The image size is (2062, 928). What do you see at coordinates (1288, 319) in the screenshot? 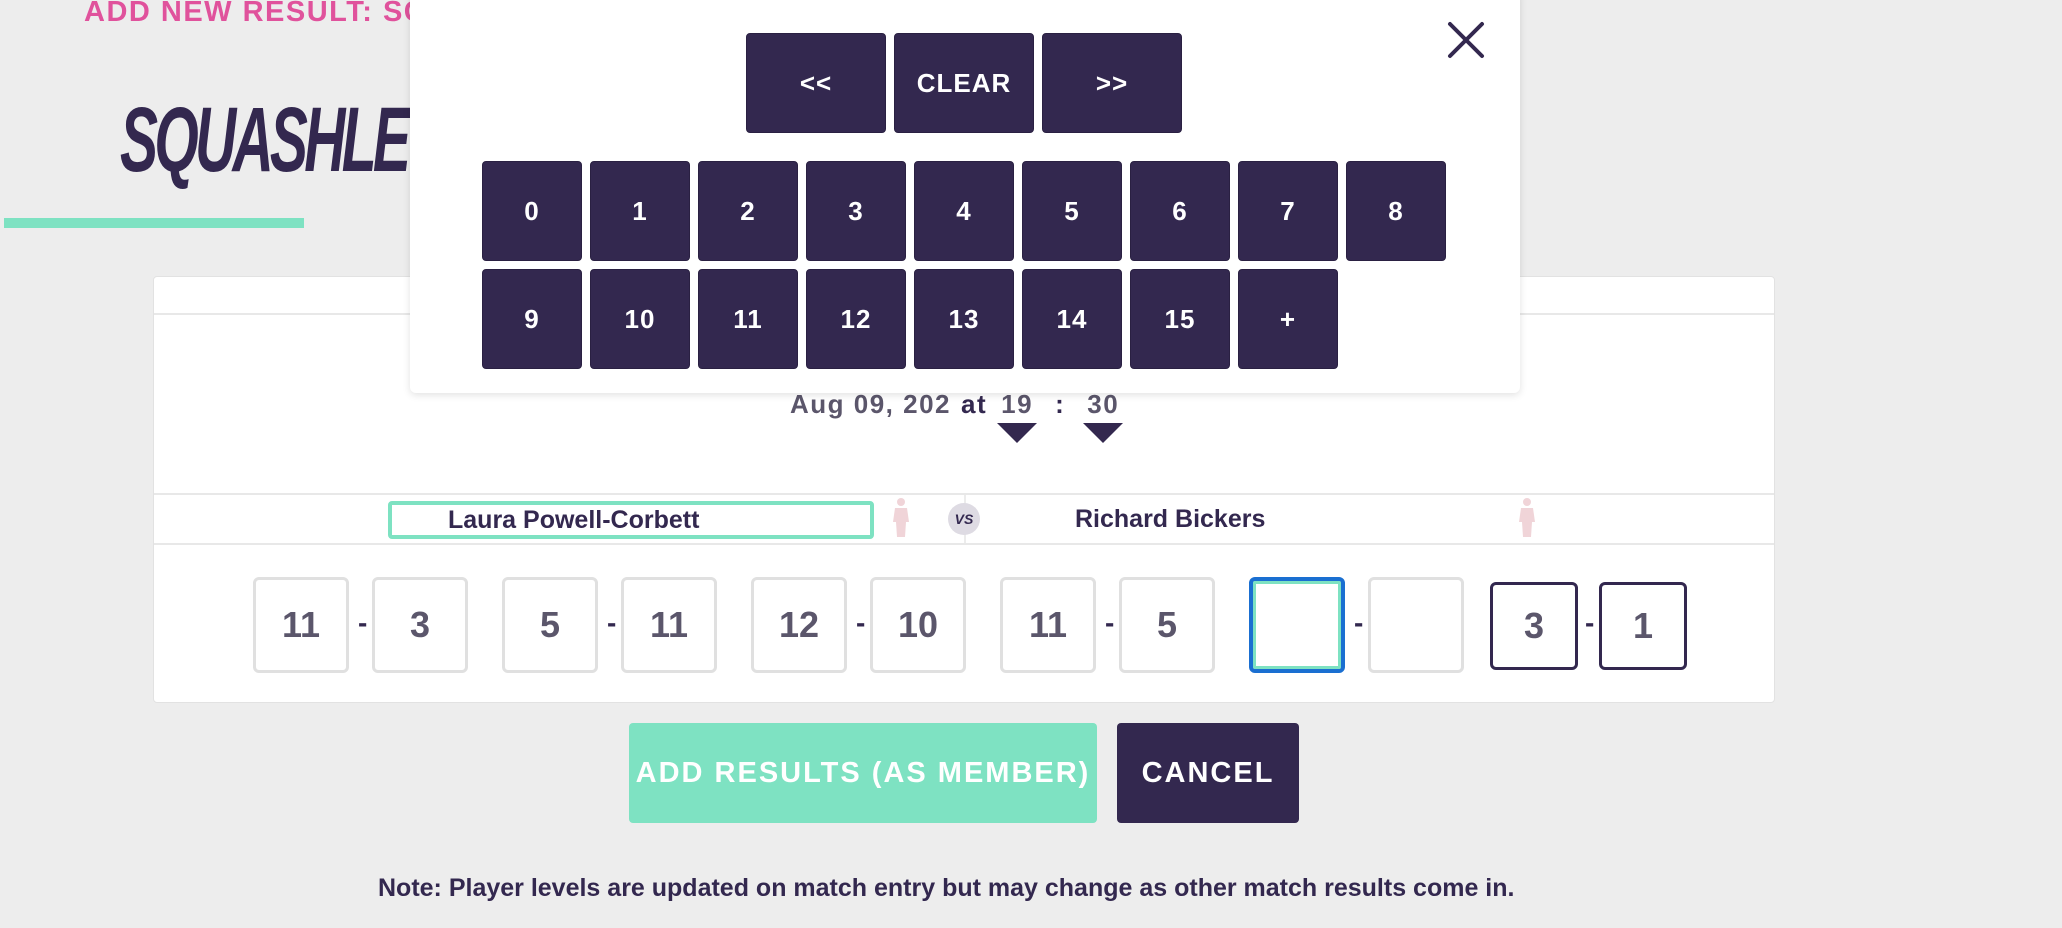
I see `keypad-plus-key: +` at bounding box center [1288, 319].